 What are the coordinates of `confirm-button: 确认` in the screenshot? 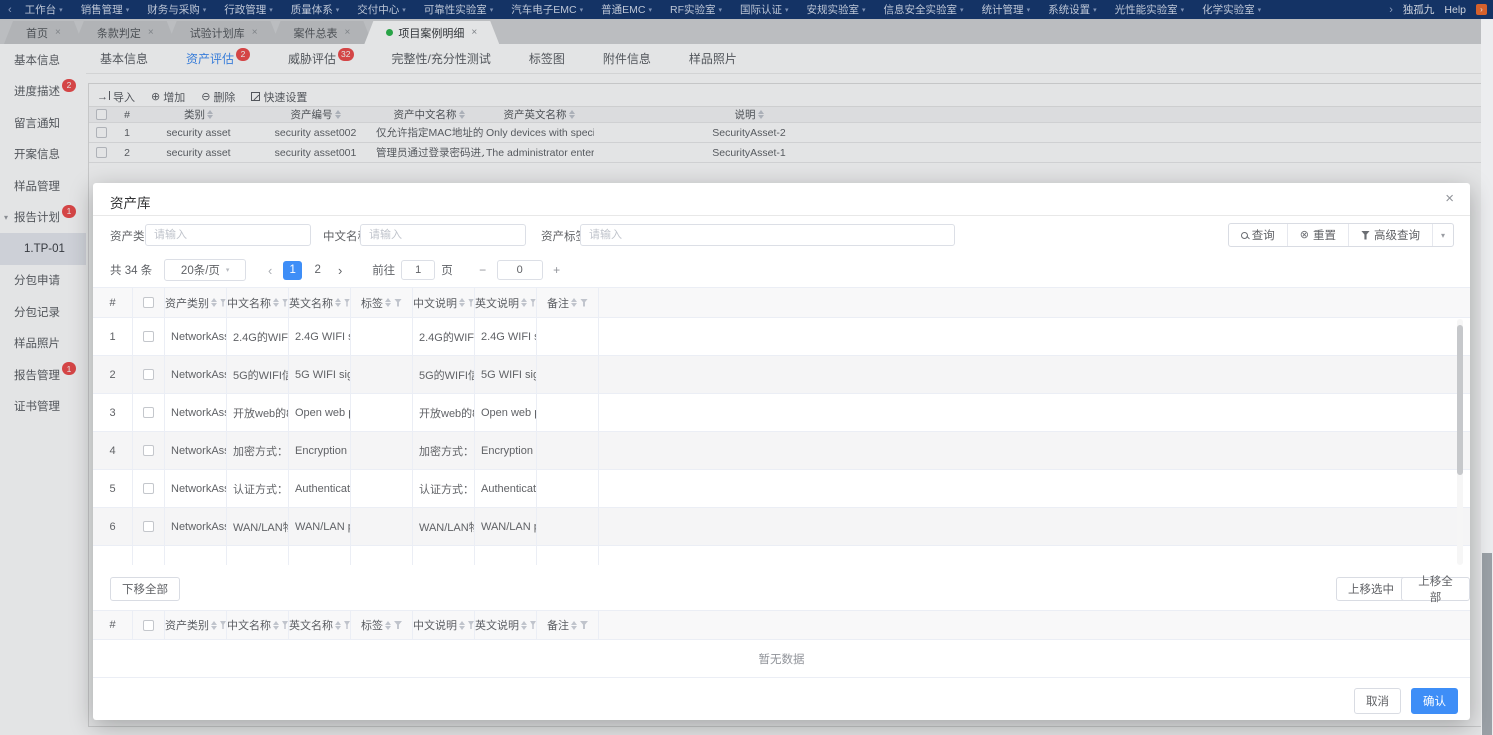 It's located at (1434, 701).